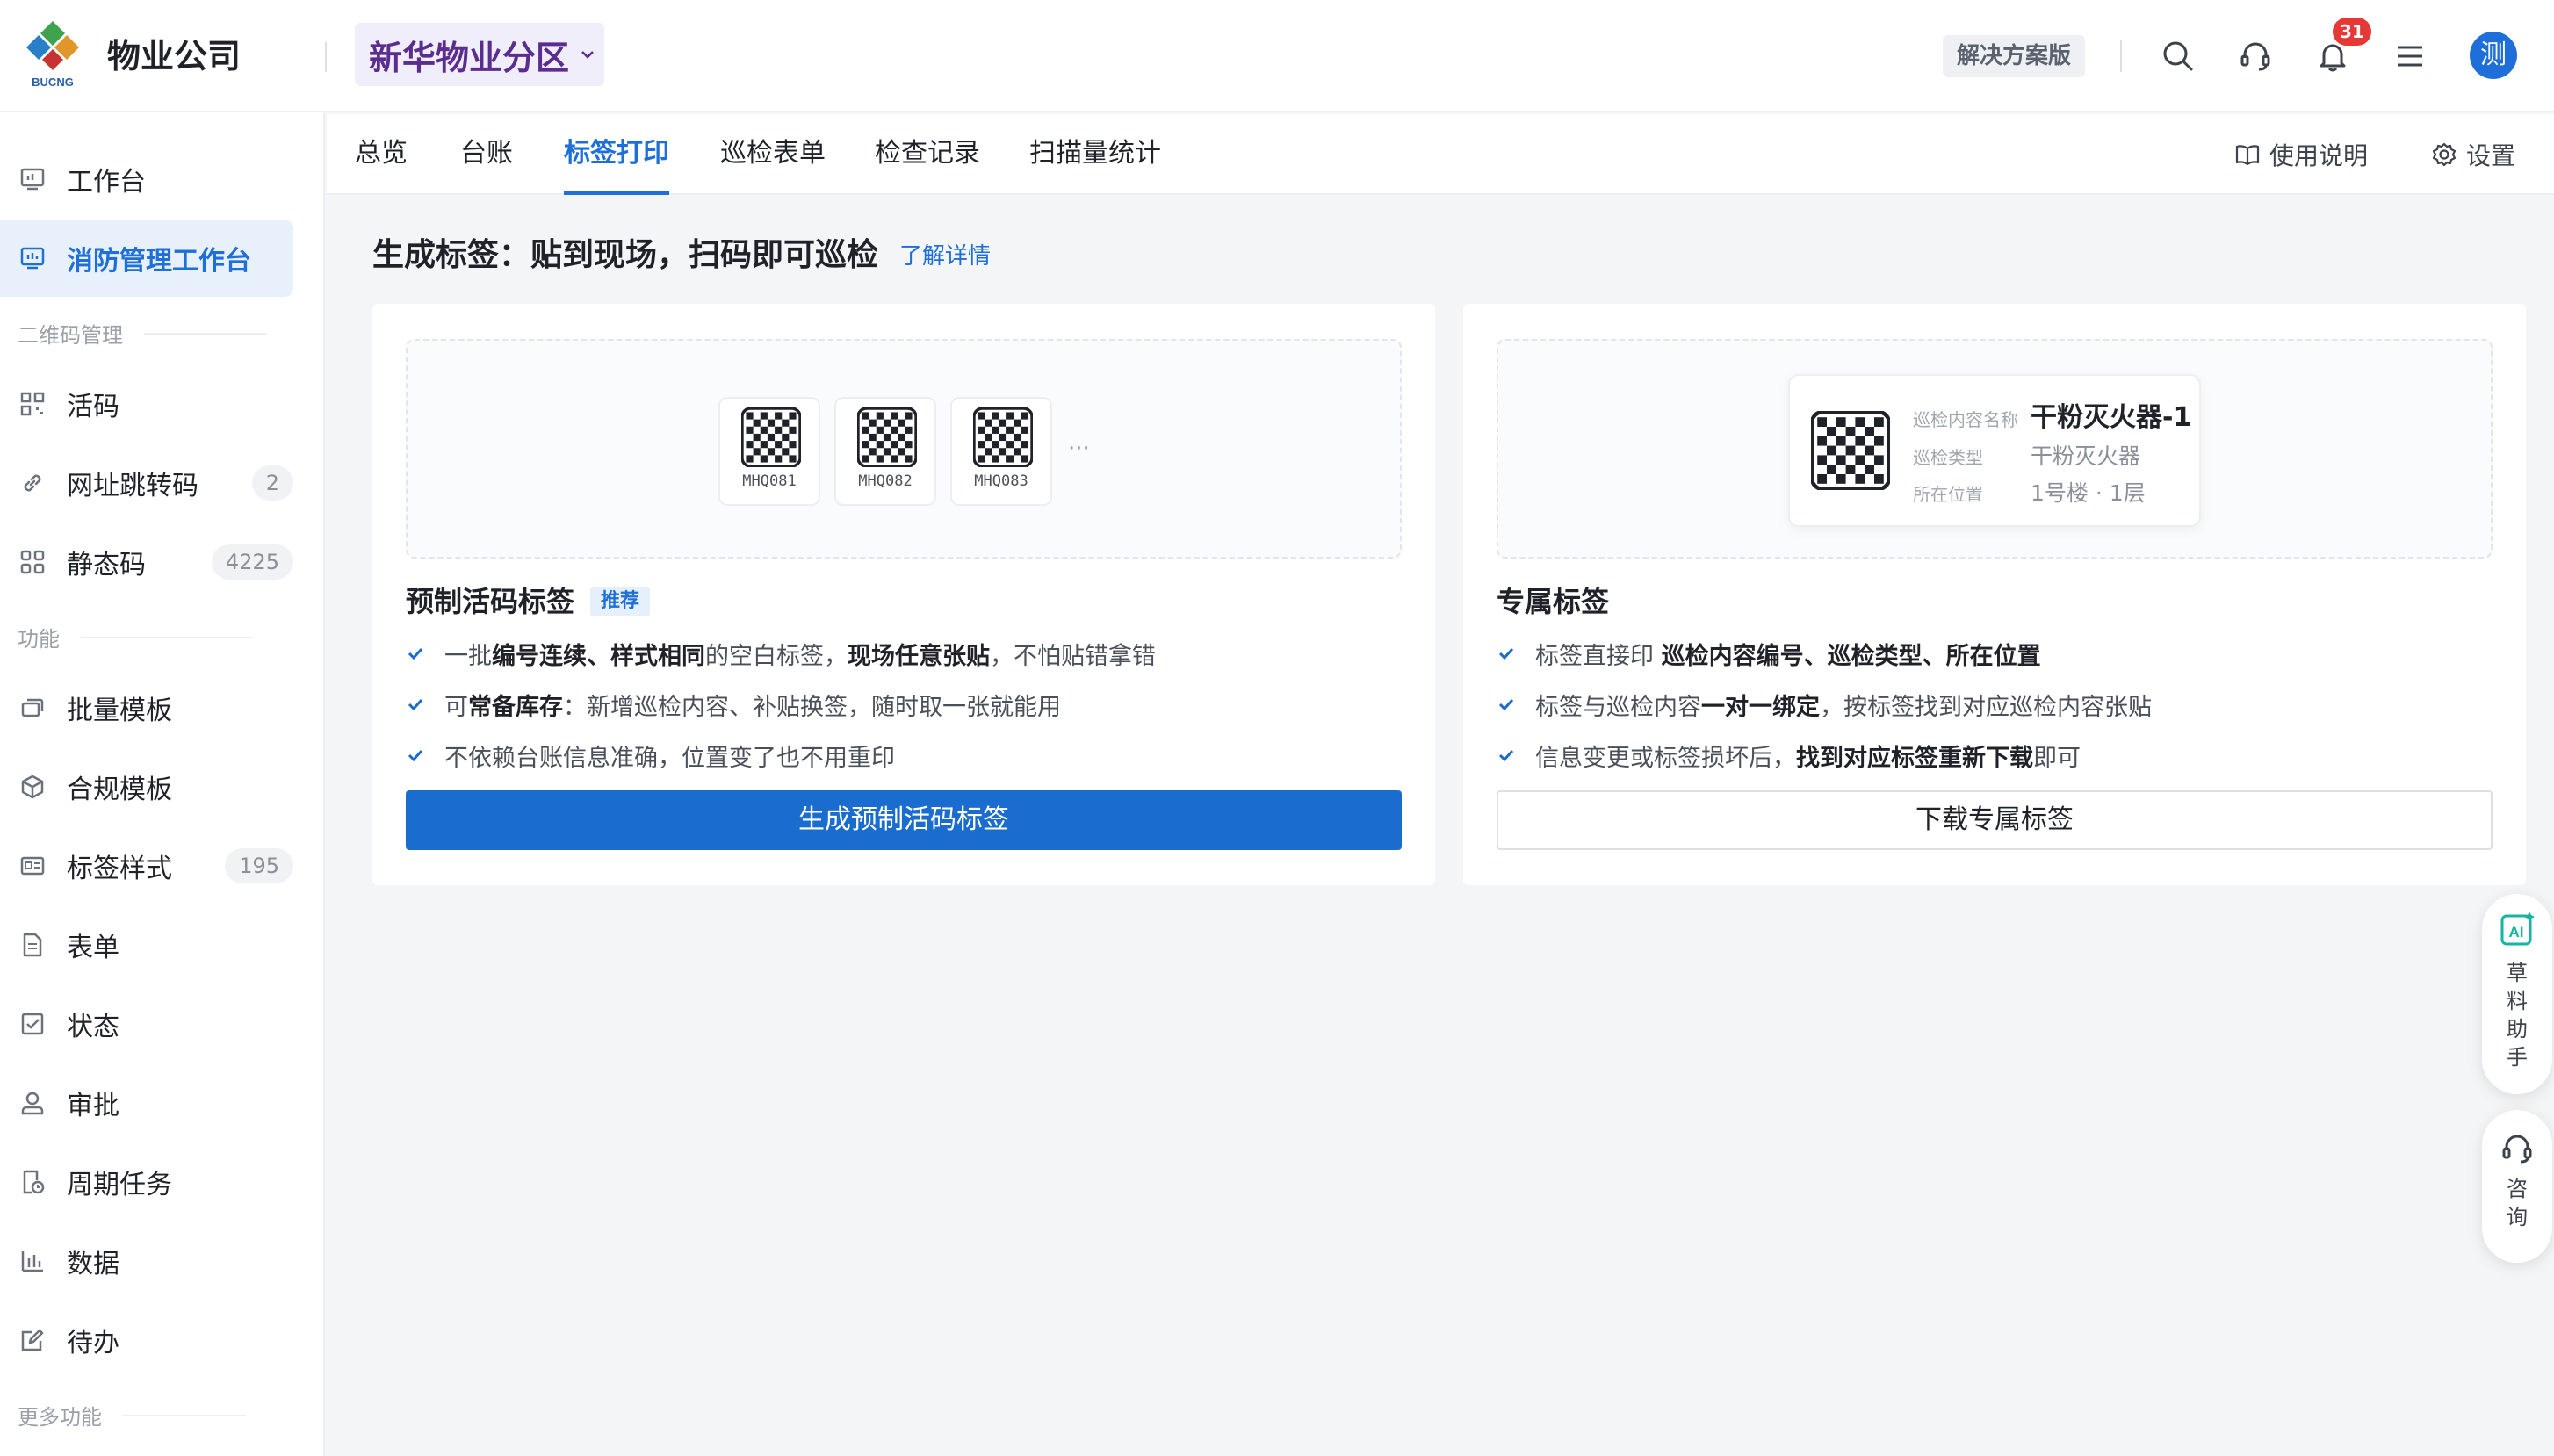  What do you see at coordinates (2517, 1015) in the screenshot?
I see `ai-assistant-label: 草料助手` at bounding box center [2517, 1015].